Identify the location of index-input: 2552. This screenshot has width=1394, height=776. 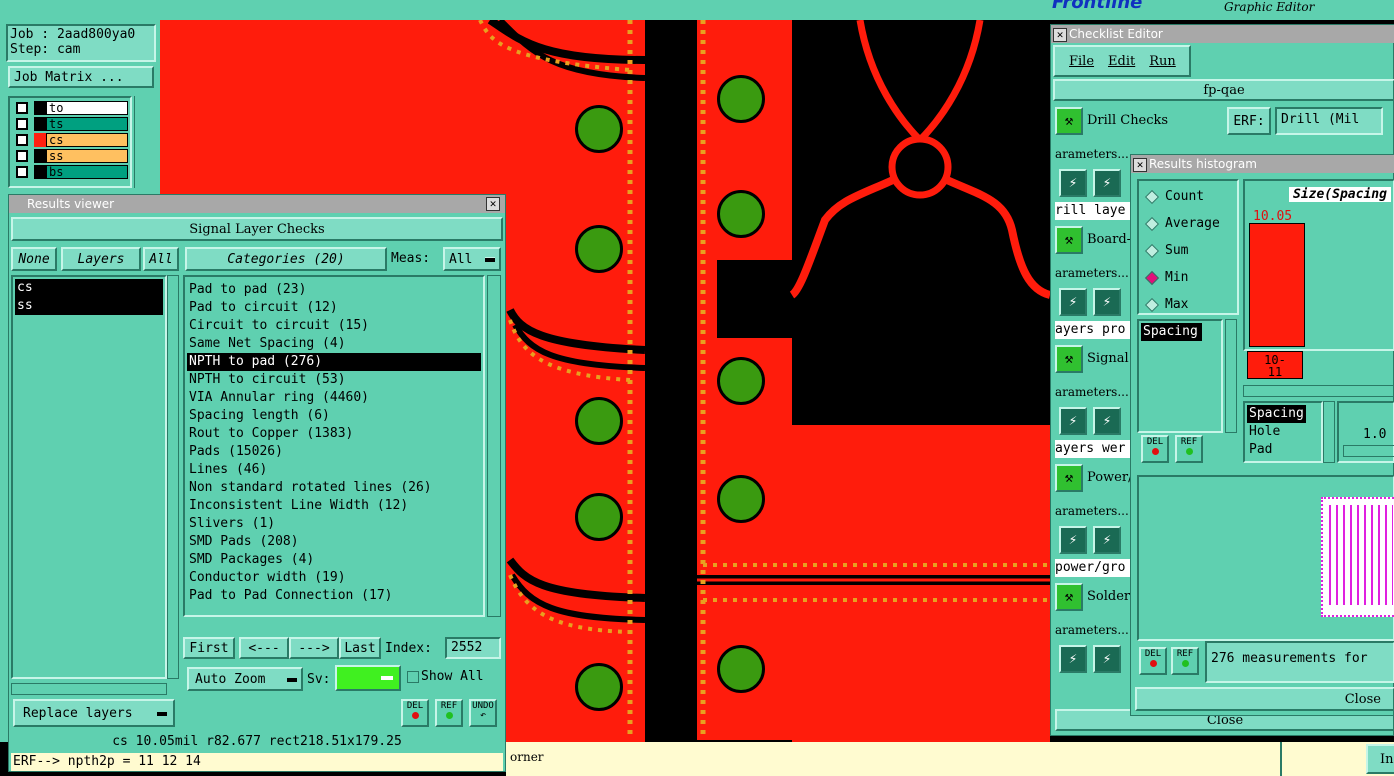
(473, 648).